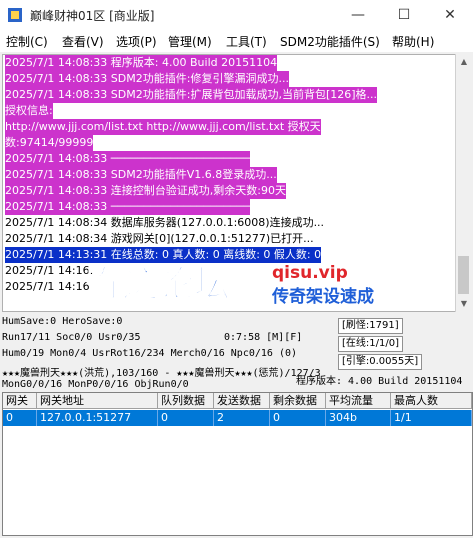 The width and height of the screenshot is (473, 538). Describe the element at coordinates (379, 381) in the screenshot. I see `program-version: 程序版本: 4.00 Build 20151104` at that location.